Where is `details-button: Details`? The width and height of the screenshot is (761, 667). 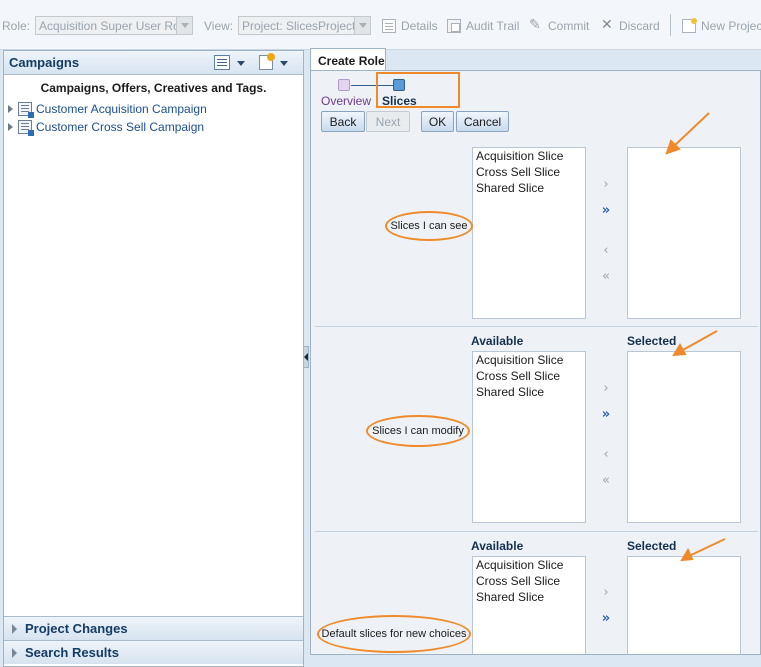 details-button: Details is located at coordinates (410, 26).